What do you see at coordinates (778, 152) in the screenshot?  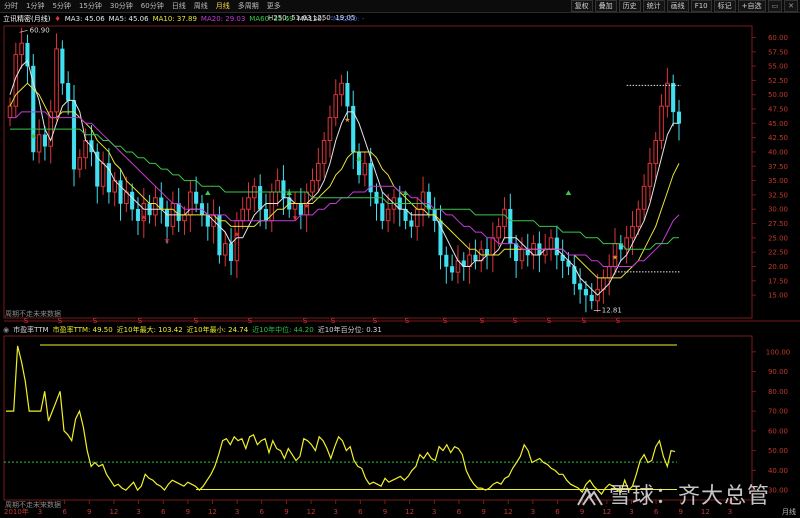 I see `main-y-tick-label: 40.00` at bounding box center [778, 152].